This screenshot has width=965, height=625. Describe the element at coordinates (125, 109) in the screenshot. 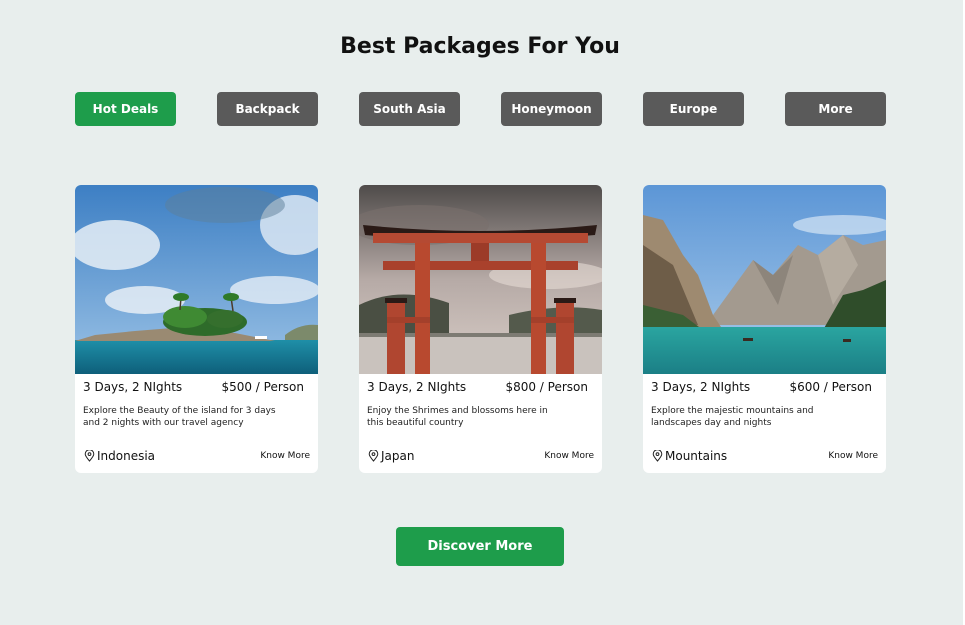

I see `tab-hot-deals: Hot Deals` at that location.